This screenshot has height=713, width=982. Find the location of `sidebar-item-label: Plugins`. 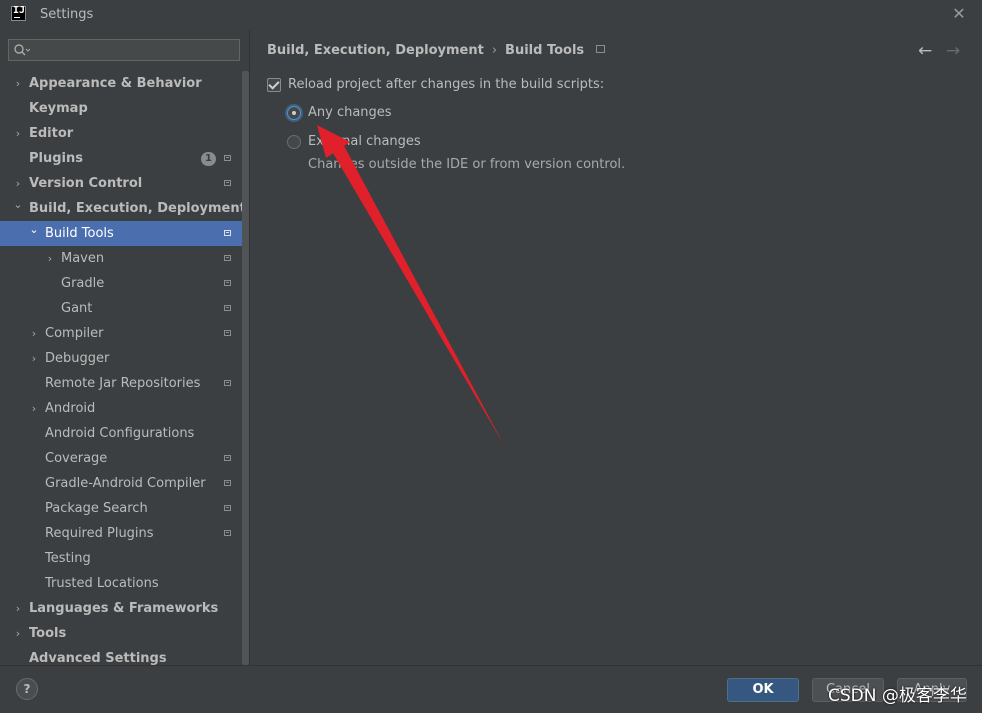

sidebar-item-label: Plugins is located at coordinates (56, 158).